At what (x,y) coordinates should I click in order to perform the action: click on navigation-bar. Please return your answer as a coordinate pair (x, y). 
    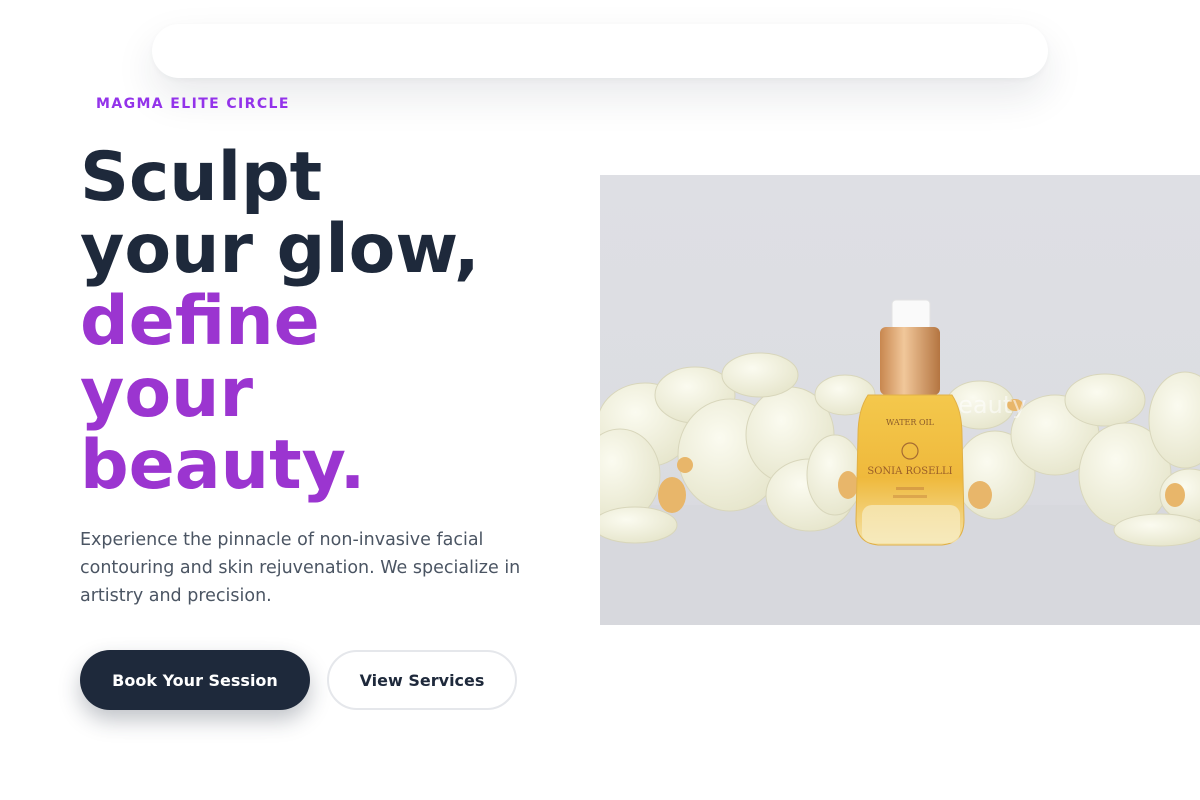
    Looking at the image, I should click on (600, 51).